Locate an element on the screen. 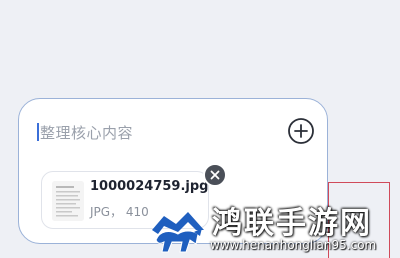  watermark-title: 鸿联手游网 is located at coordinates (292, 223).